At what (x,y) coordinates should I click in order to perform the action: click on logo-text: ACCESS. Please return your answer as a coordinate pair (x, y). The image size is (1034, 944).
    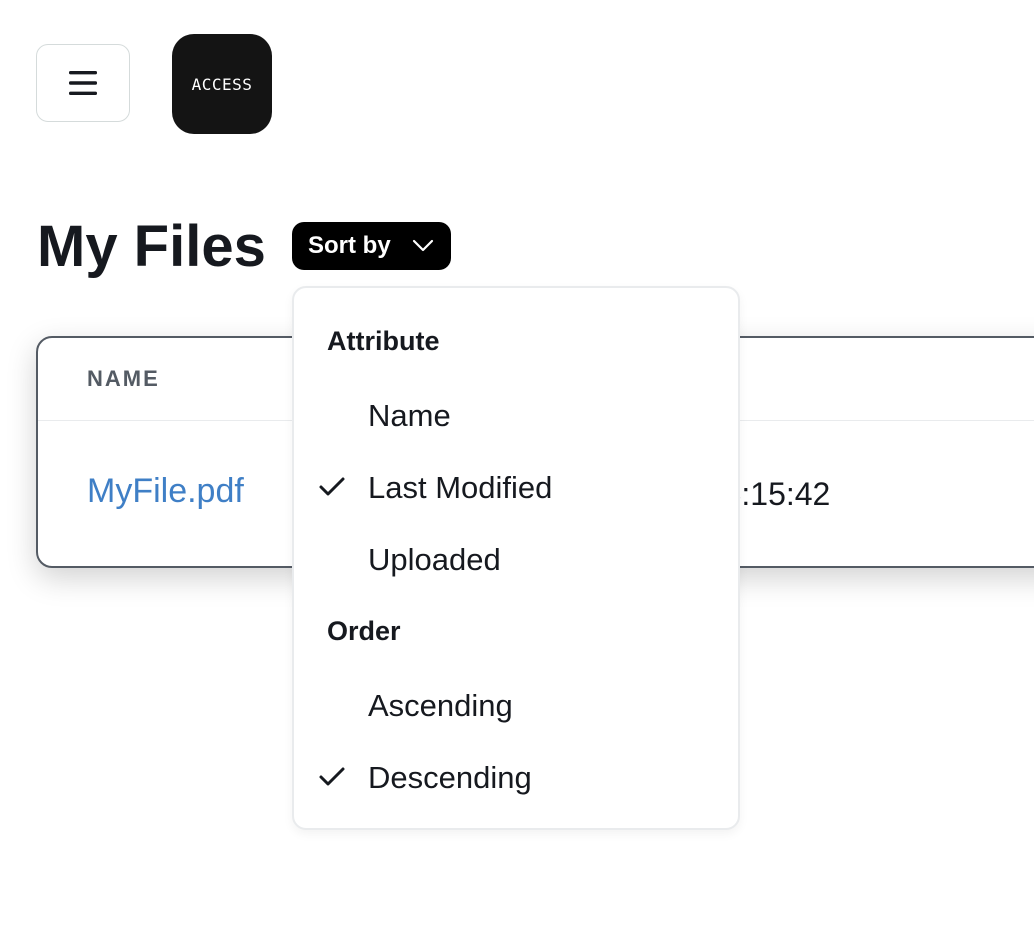
    Looking at the image, I should click on (222, 84).